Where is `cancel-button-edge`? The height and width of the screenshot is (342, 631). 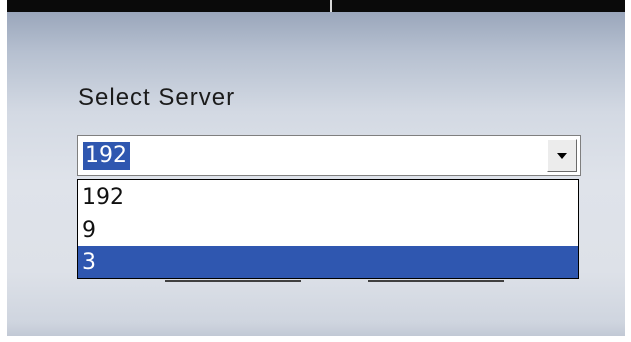 cancel-button-edge is located at coordinates (436, 281).